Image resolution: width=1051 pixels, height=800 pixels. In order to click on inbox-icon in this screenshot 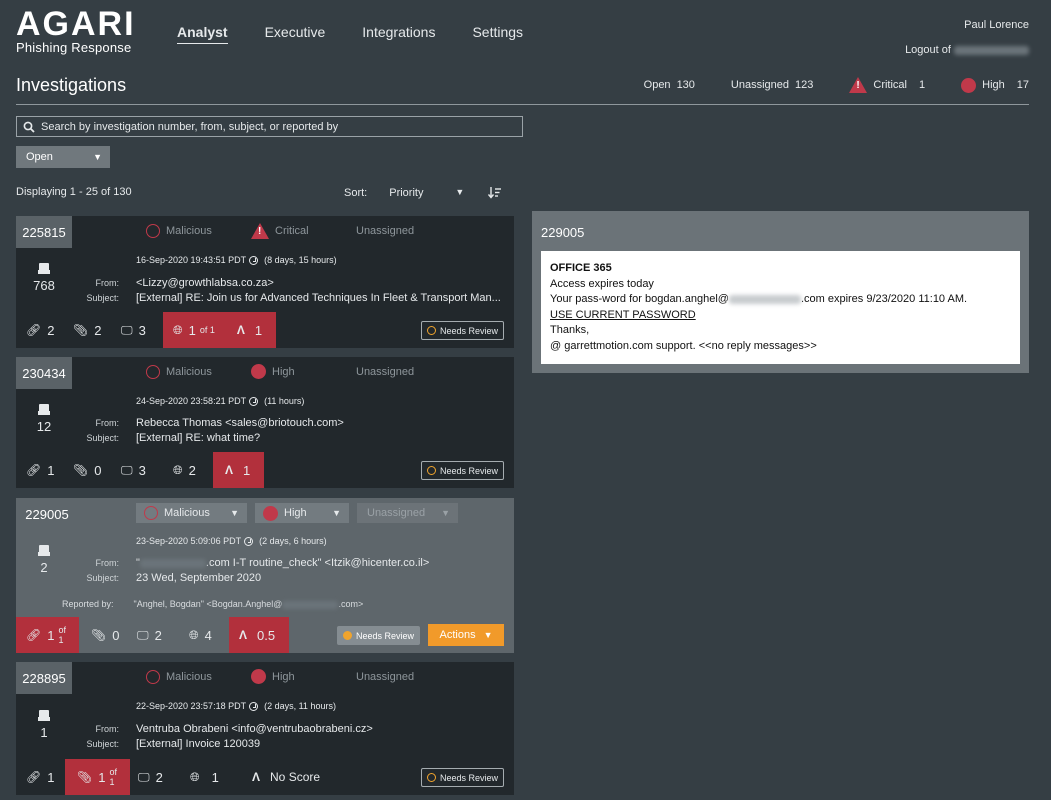, I will do `click(44, 410)`.